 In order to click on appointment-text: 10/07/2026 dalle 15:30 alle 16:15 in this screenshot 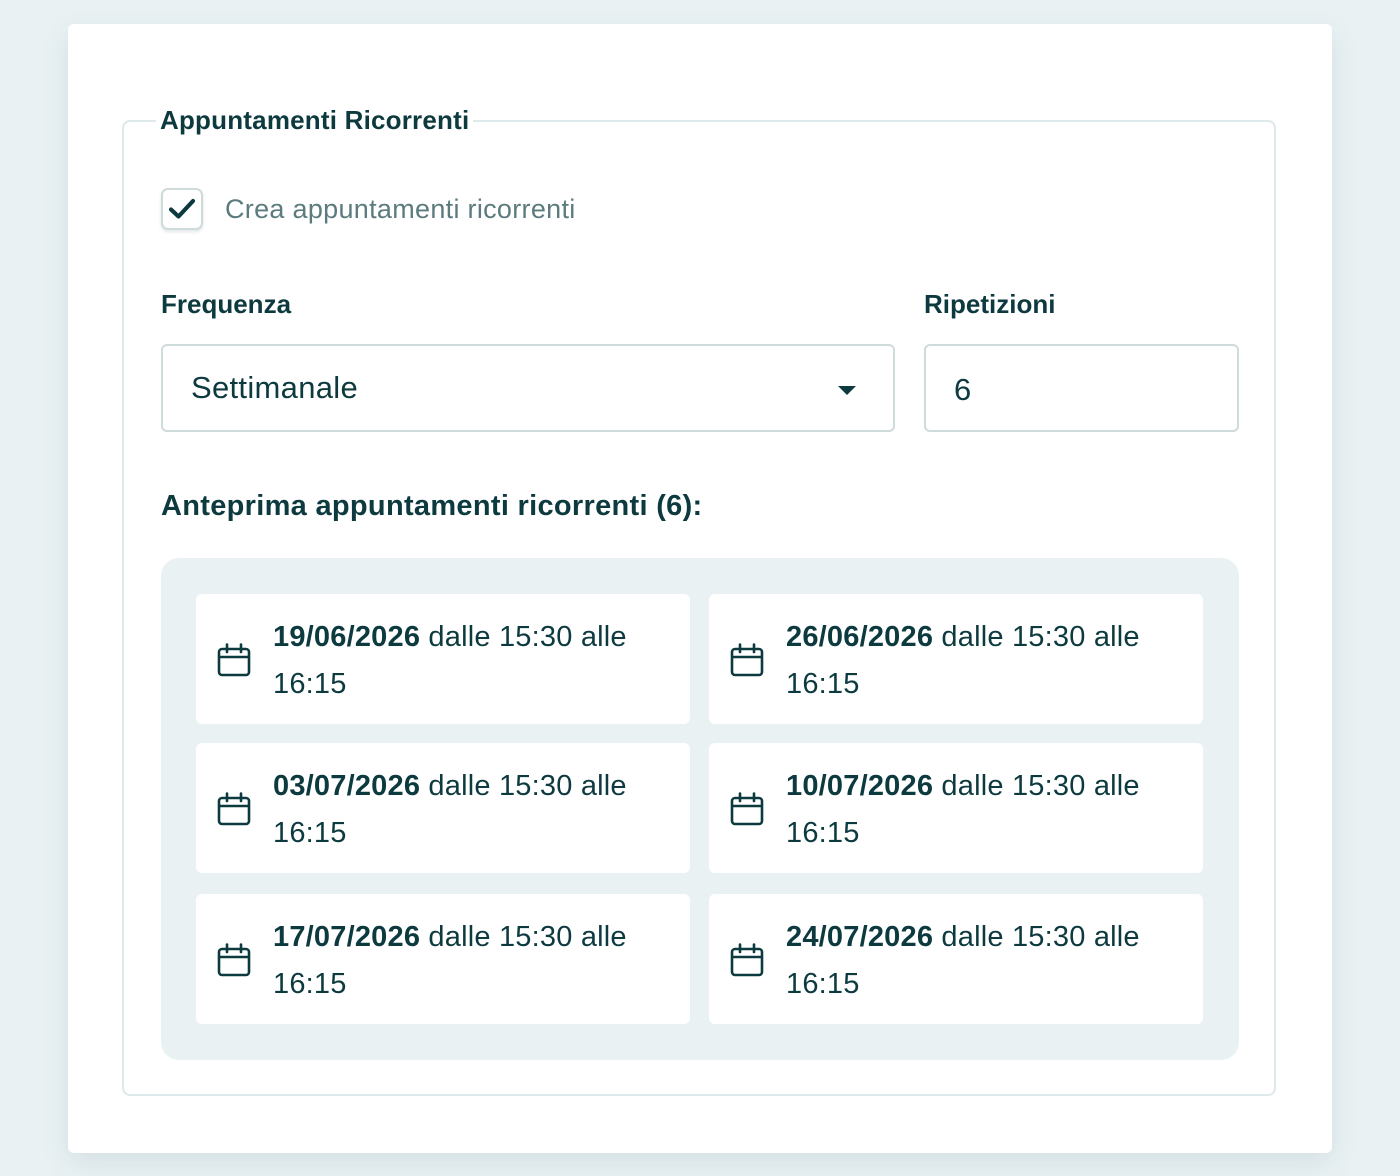, I will do `click(986, 810)`.